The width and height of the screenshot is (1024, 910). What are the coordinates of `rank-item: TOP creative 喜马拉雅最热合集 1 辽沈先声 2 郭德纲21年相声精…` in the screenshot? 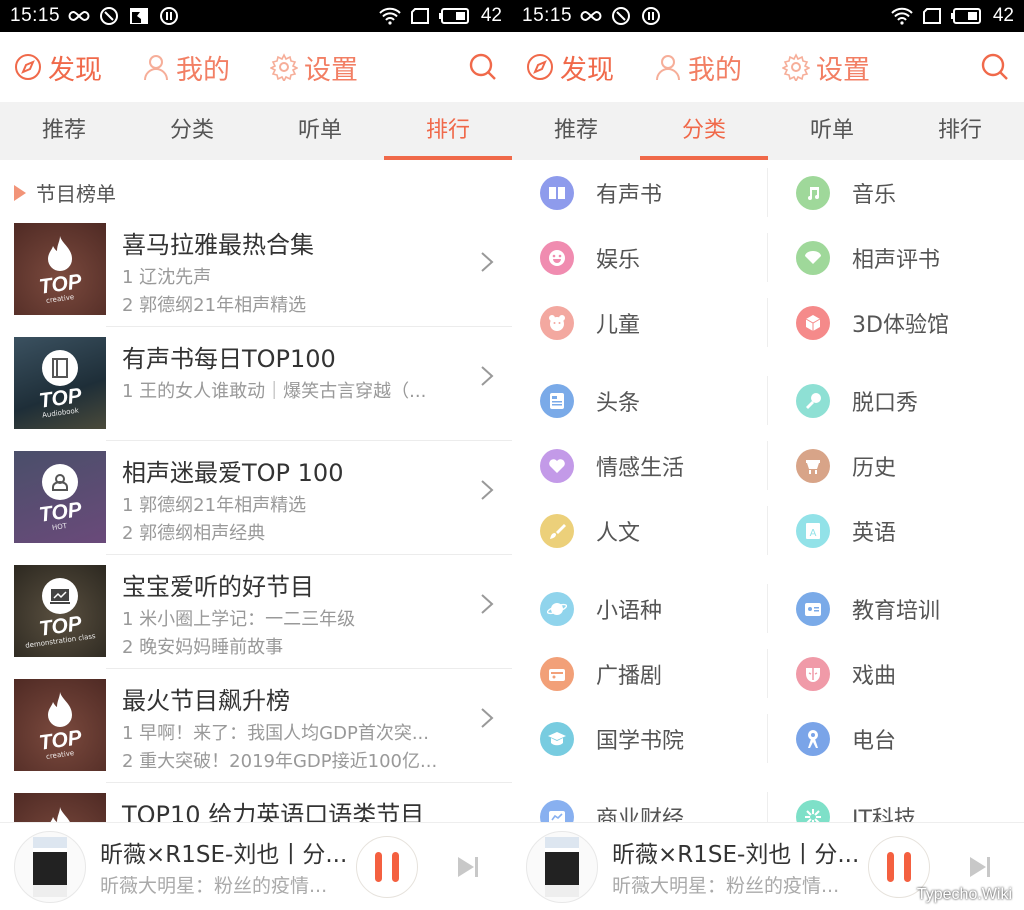 It's located at (256, 270).